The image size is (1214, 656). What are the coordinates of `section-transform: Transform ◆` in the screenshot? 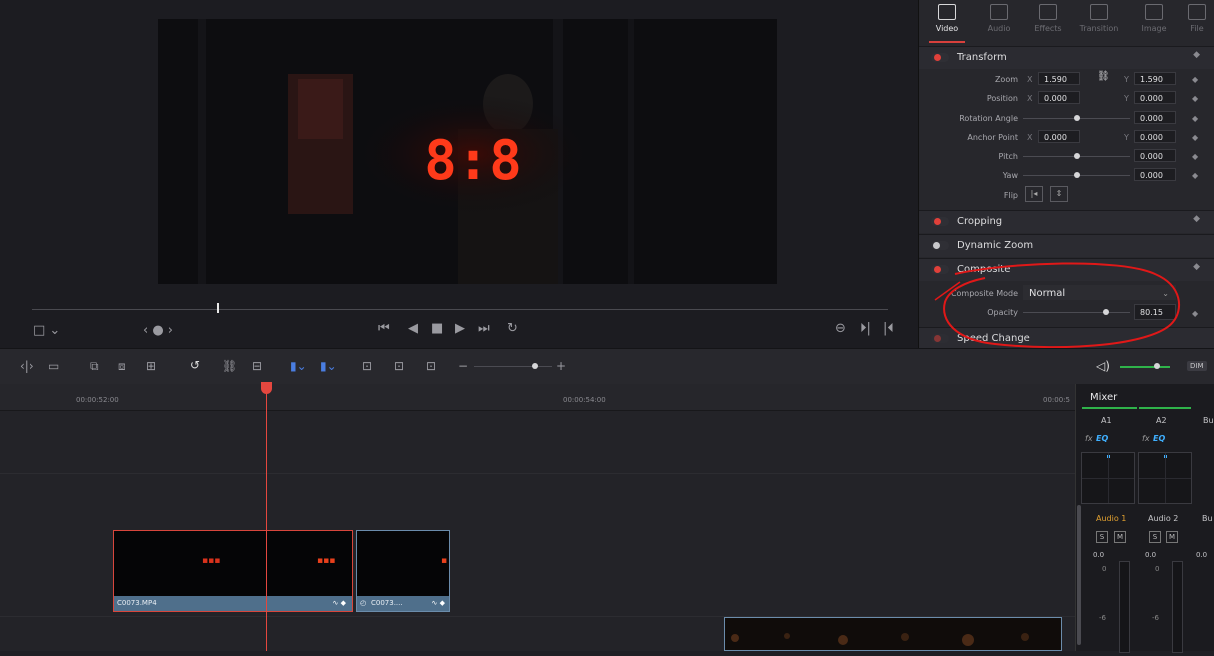 It's located at (1066, 57).